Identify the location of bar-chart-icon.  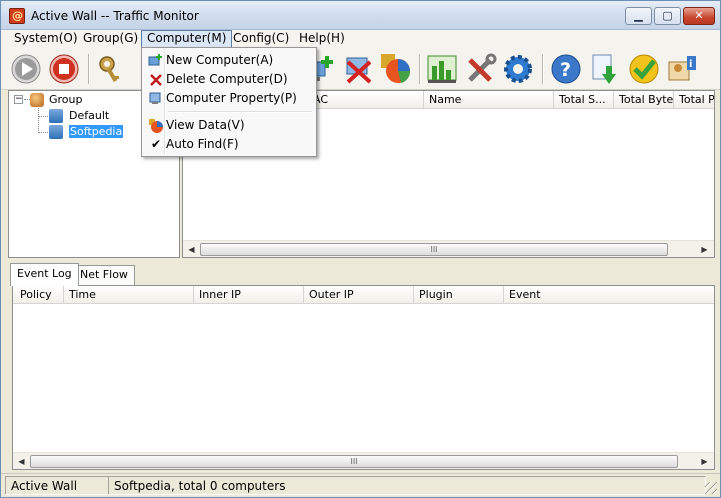
(442, 69).